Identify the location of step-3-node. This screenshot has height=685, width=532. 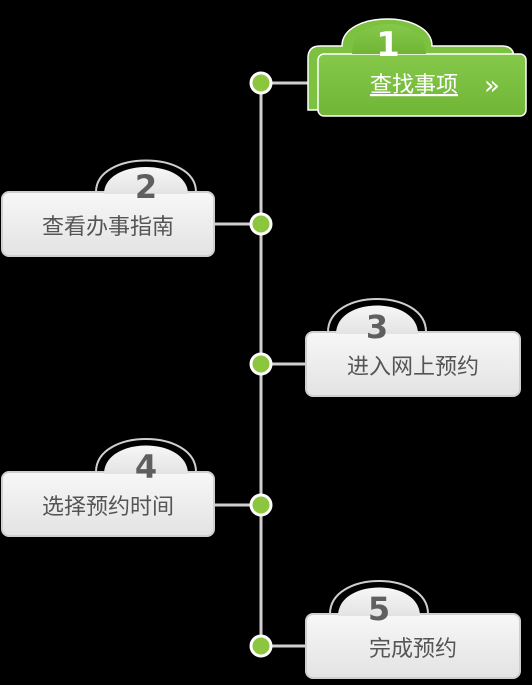
(261, 364).